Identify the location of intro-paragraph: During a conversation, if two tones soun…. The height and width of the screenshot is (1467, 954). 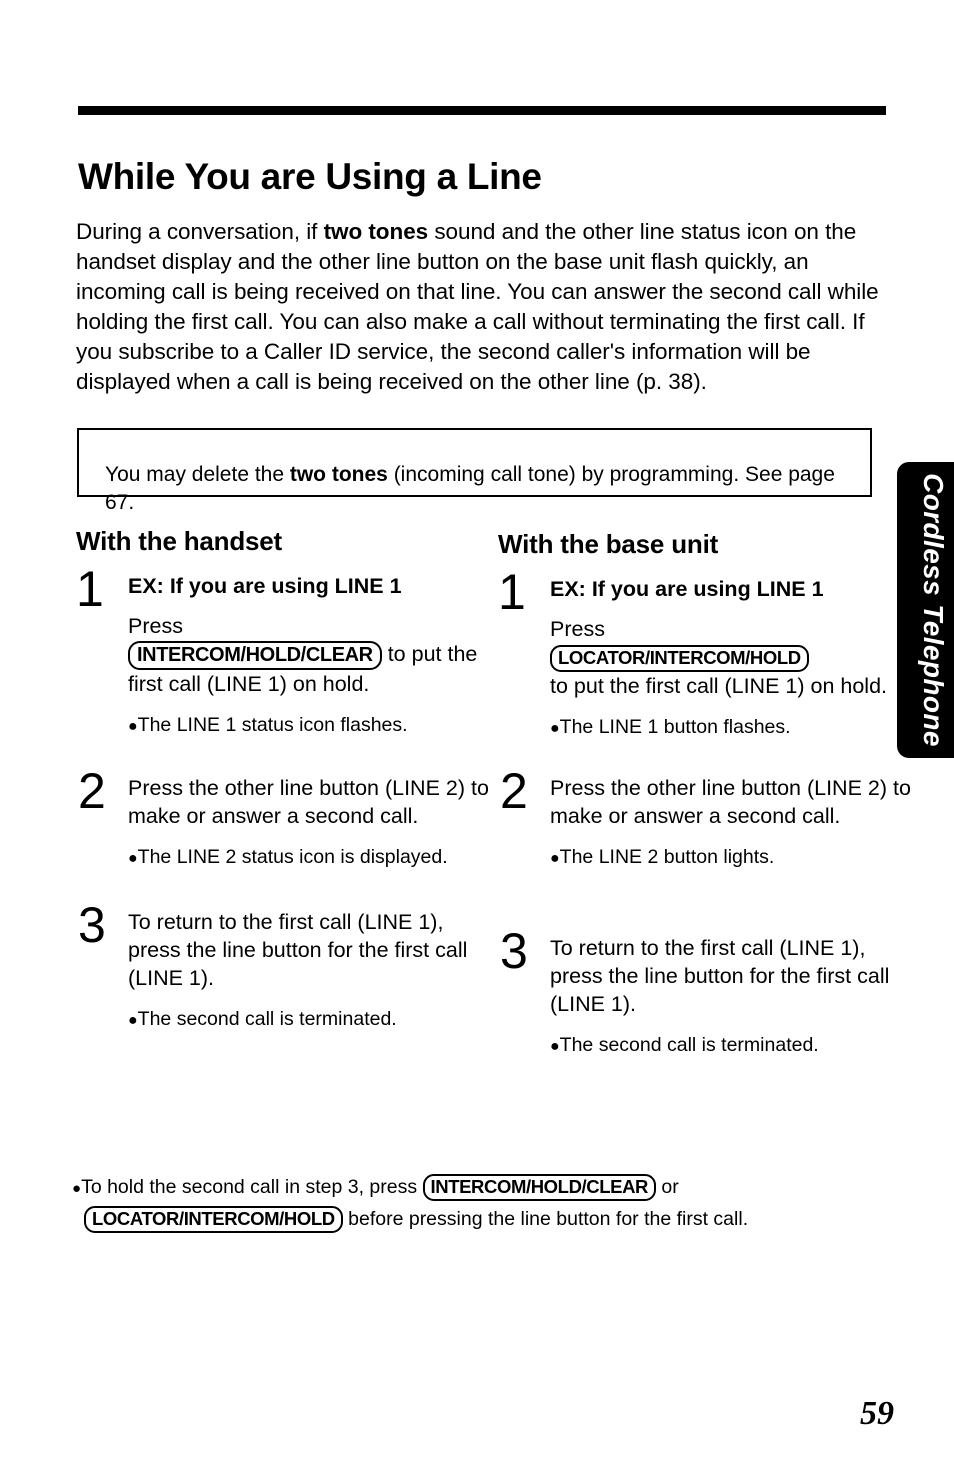
(482, 307).